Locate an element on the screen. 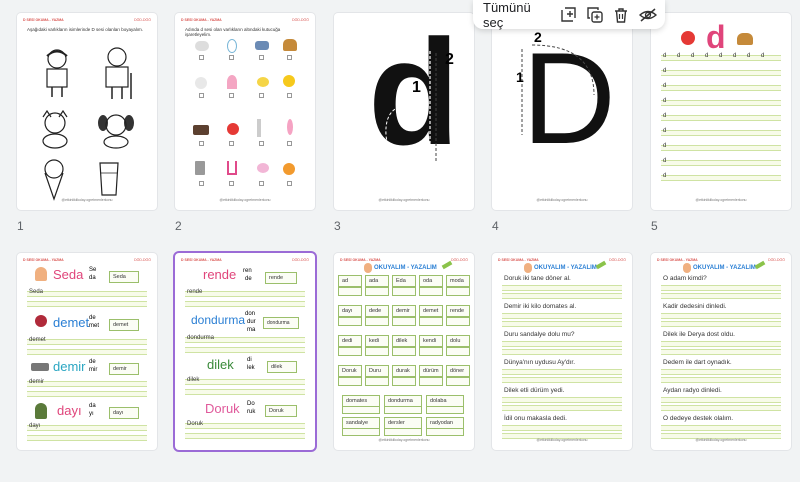  stork-icon is located at coordinates (259, 128).